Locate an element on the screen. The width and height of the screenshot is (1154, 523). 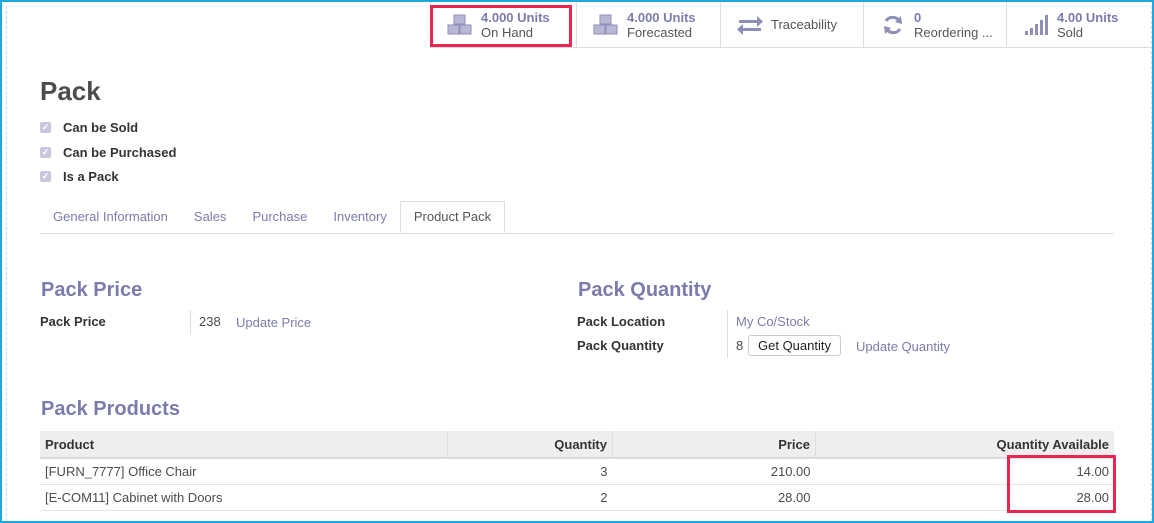
forecasted-button: 4.000 Units Forecasted is located at coordinates (648, 24).